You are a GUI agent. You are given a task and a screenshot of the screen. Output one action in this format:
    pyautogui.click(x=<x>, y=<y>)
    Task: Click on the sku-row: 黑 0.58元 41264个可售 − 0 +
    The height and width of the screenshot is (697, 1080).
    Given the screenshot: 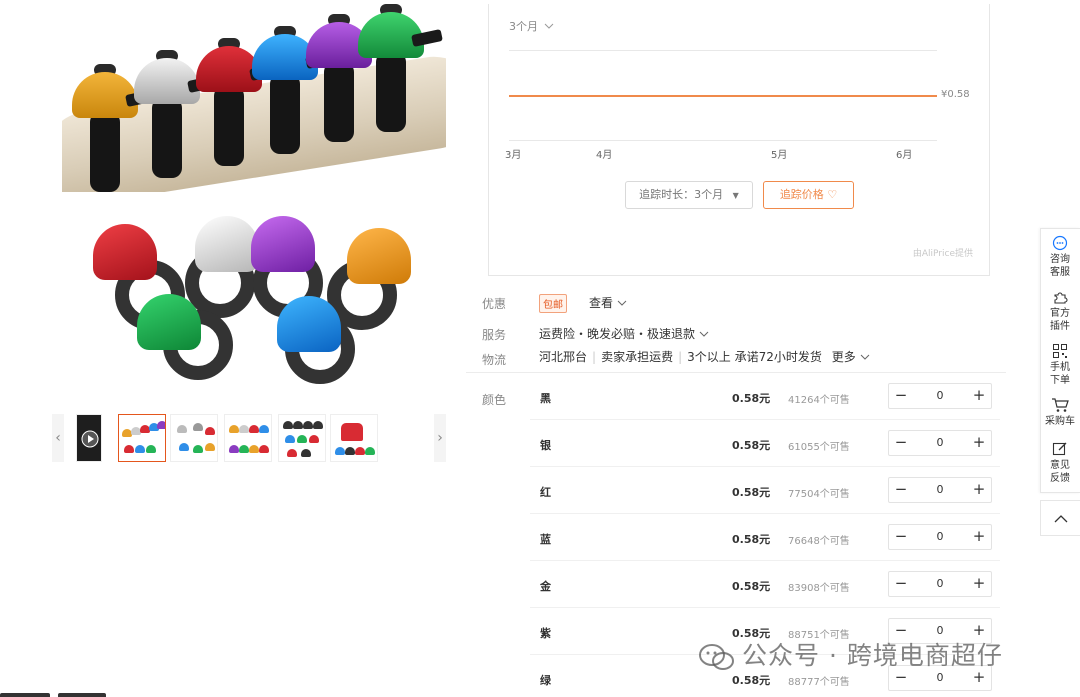 What is the action you would take?
    pyautogui.click(x=765, y=396)
    